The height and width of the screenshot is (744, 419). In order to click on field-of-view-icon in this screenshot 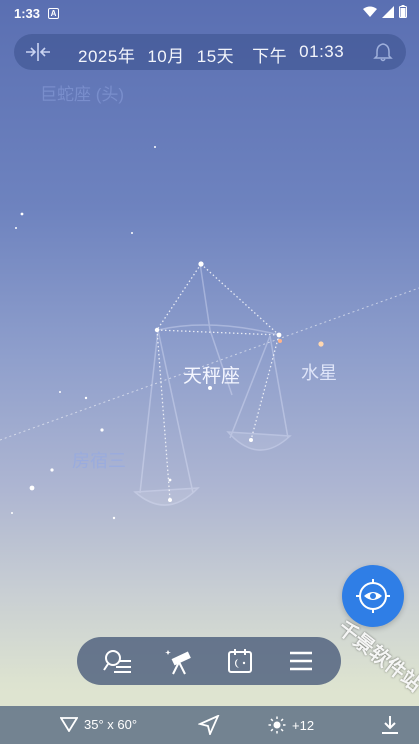, I will do `click(69, 724)`.